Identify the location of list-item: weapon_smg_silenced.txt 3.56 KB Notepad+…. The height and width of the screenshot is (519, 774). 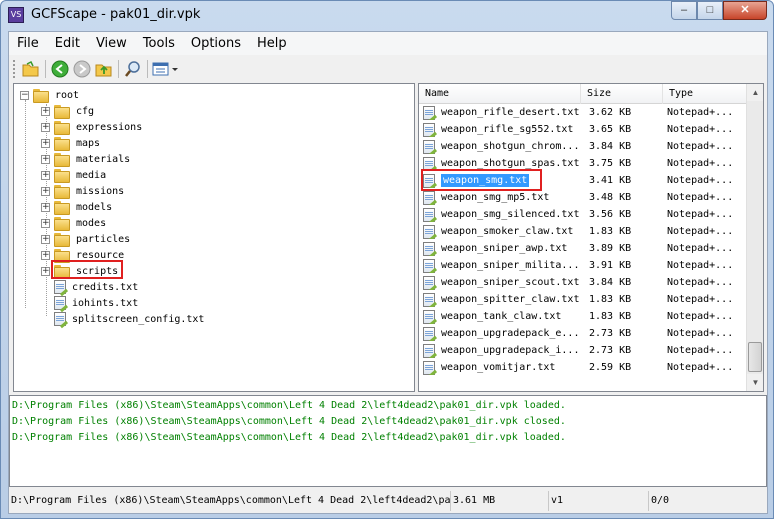
(585, 214).